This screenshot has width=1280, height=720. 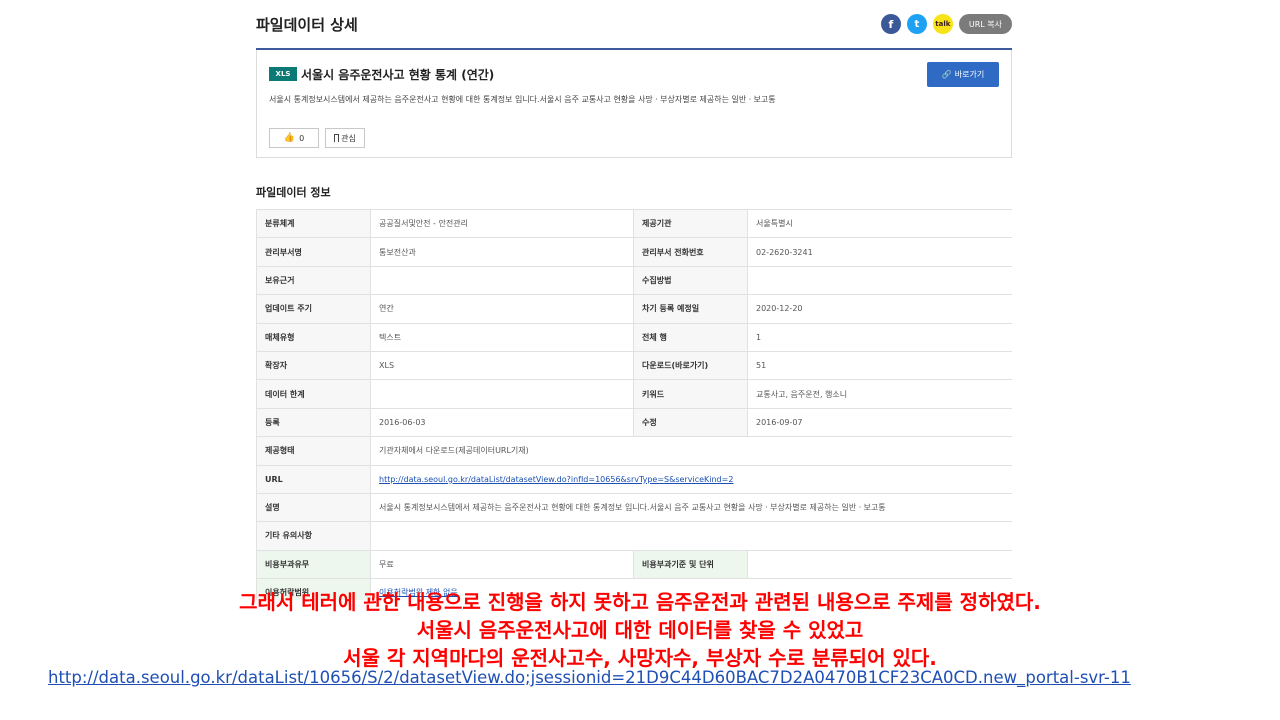 I want to click on table-cell: 연간, so click(x=502, y=309).